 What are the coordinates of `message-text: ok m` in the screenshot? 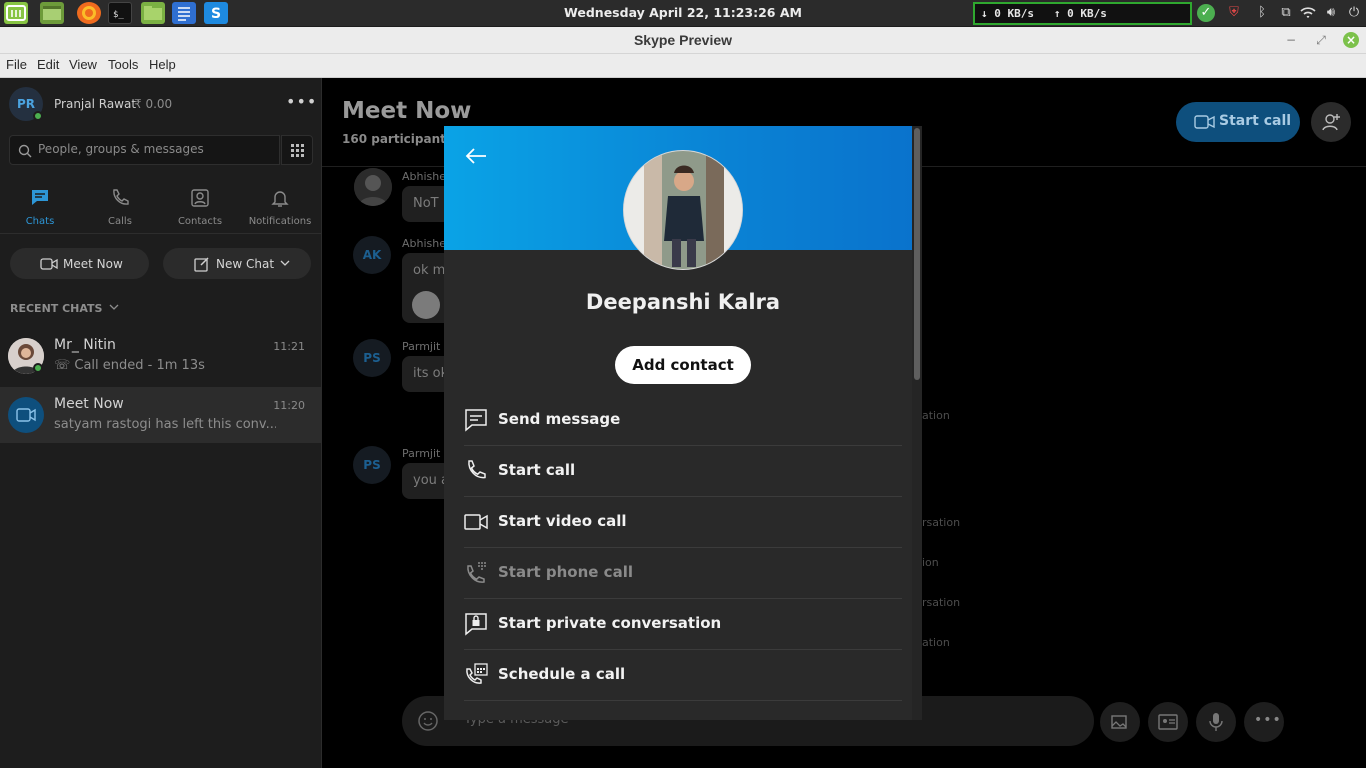 It's located at (429, 270).